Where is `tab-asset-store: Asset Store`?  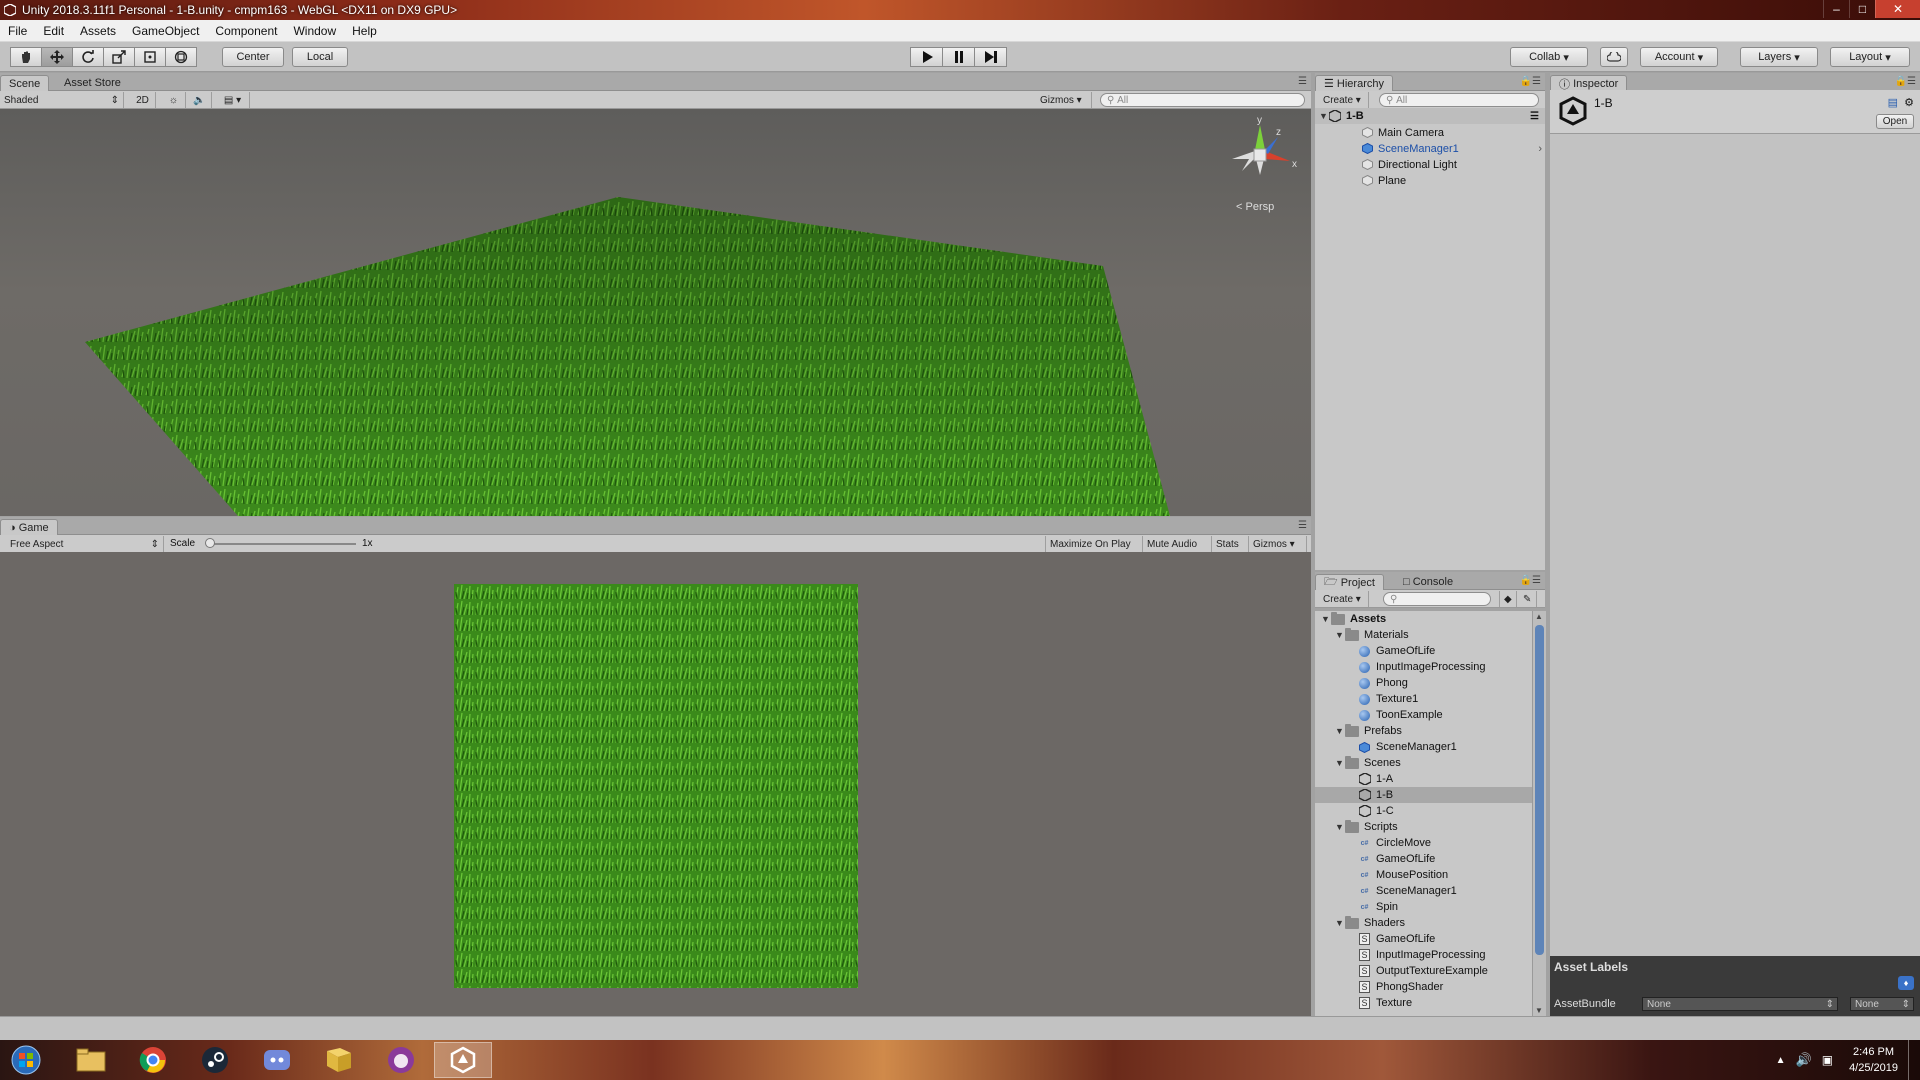 tab-asset-store: Asset Store is located at coordinates (92, 83).